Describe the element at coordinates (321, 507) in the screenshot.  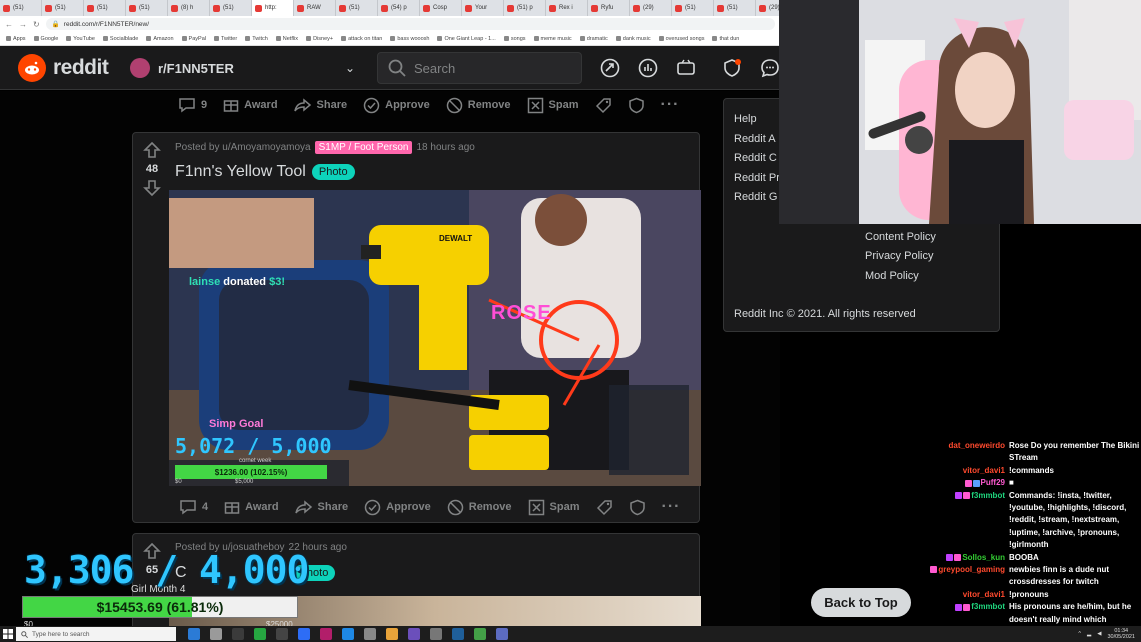
I see `post2-share-button: Share` at that location.